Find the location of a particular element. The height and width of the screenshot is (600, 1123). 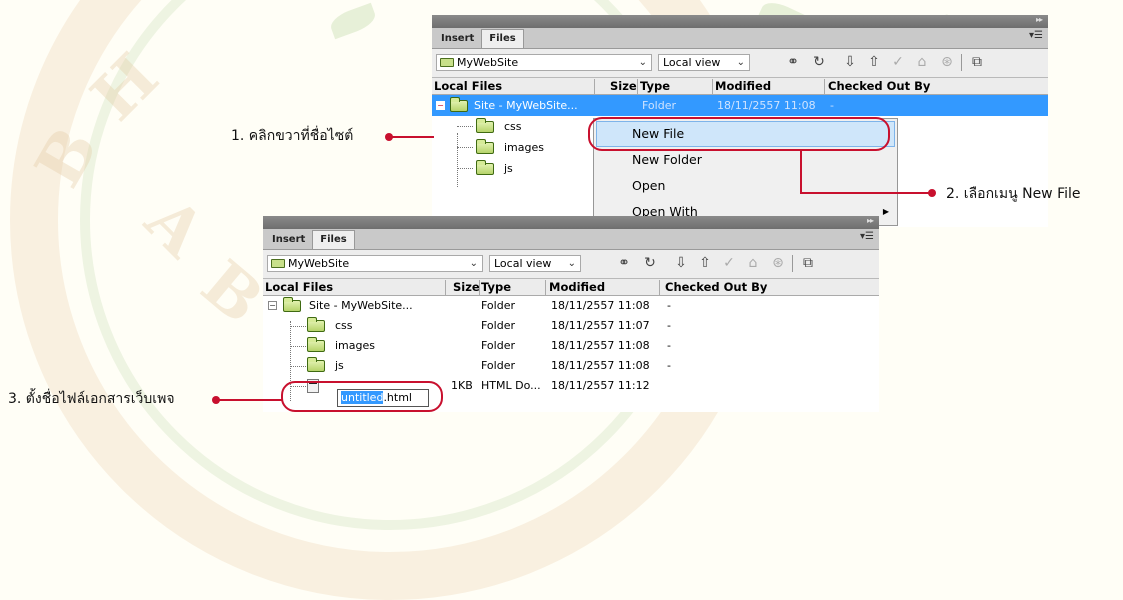

highlight-oval-new-file is located at coordinates (739, 134).